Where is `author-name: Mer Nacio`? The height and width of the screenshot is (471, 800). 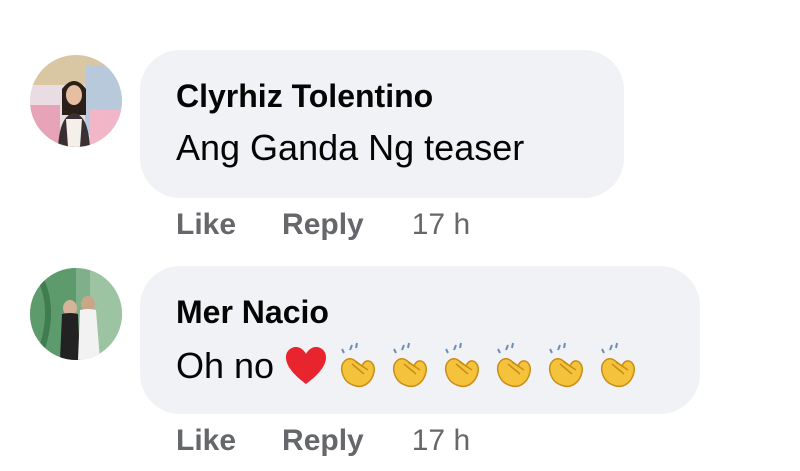
author-name: Mer Nacio is located at coordinates (420, 312).